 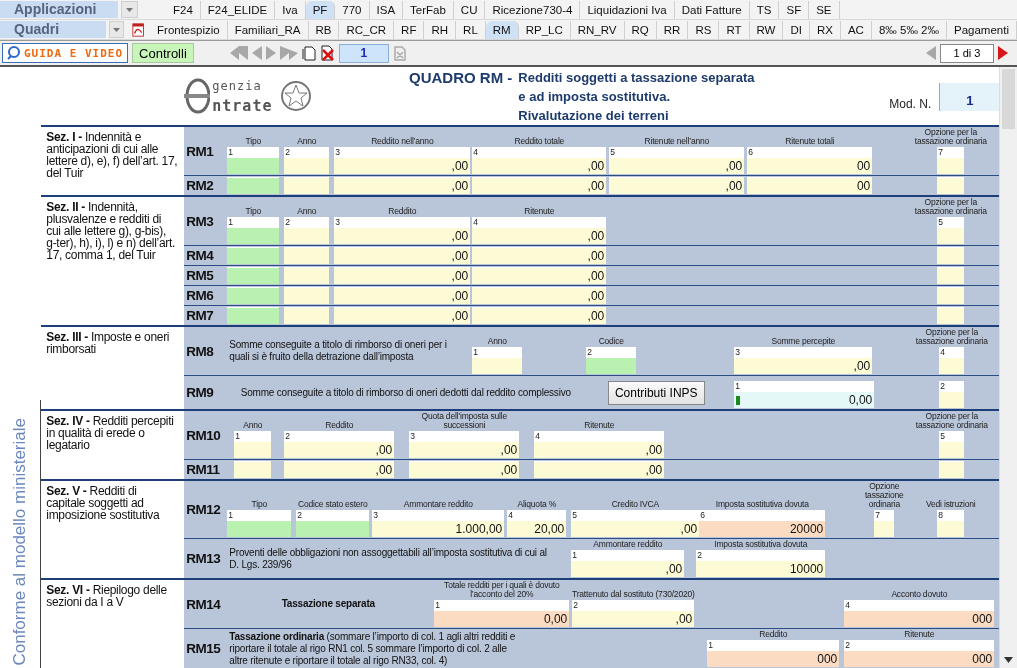 What do you see at coordinates (766, 29) in the screenshot?
I see `tab: RW` at bounding box center [766, 29].